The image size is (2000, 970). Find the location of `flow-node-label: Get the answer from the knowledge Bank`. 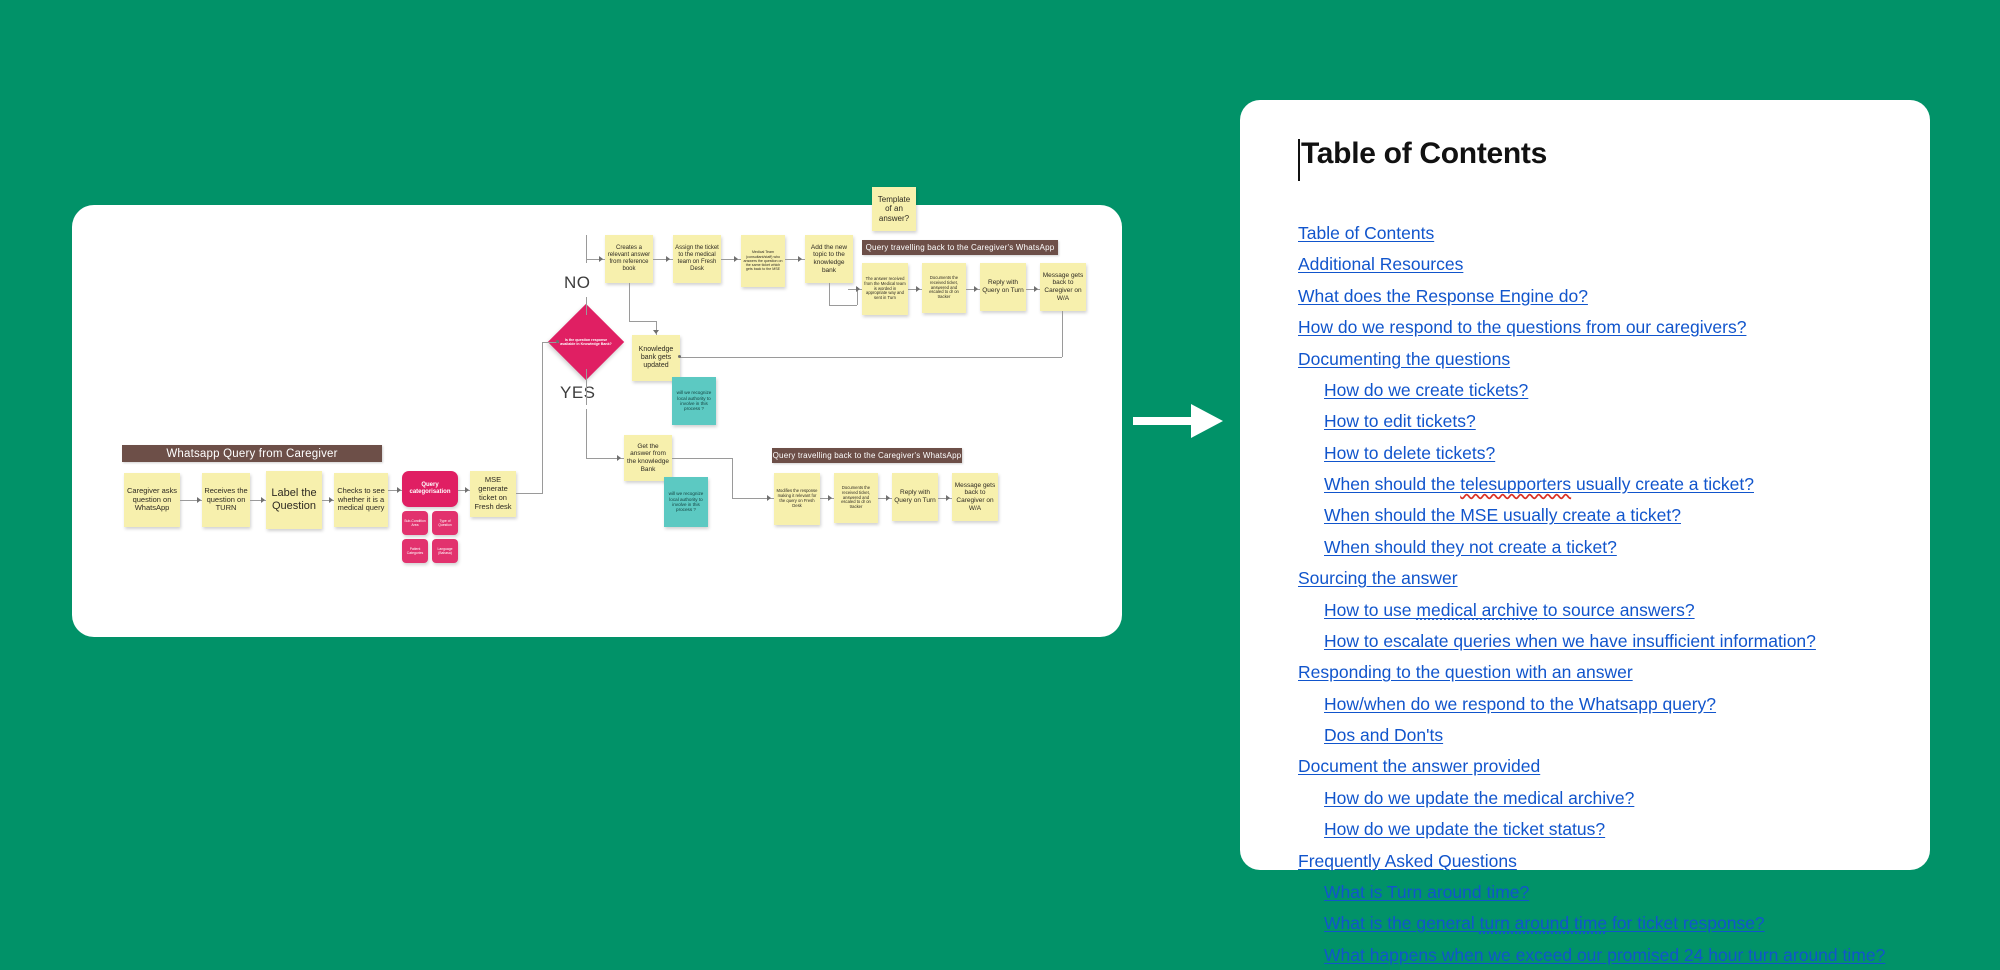

flow-node-label: Get the answer from the knowledge Bank is located at coordinates (648, 457).